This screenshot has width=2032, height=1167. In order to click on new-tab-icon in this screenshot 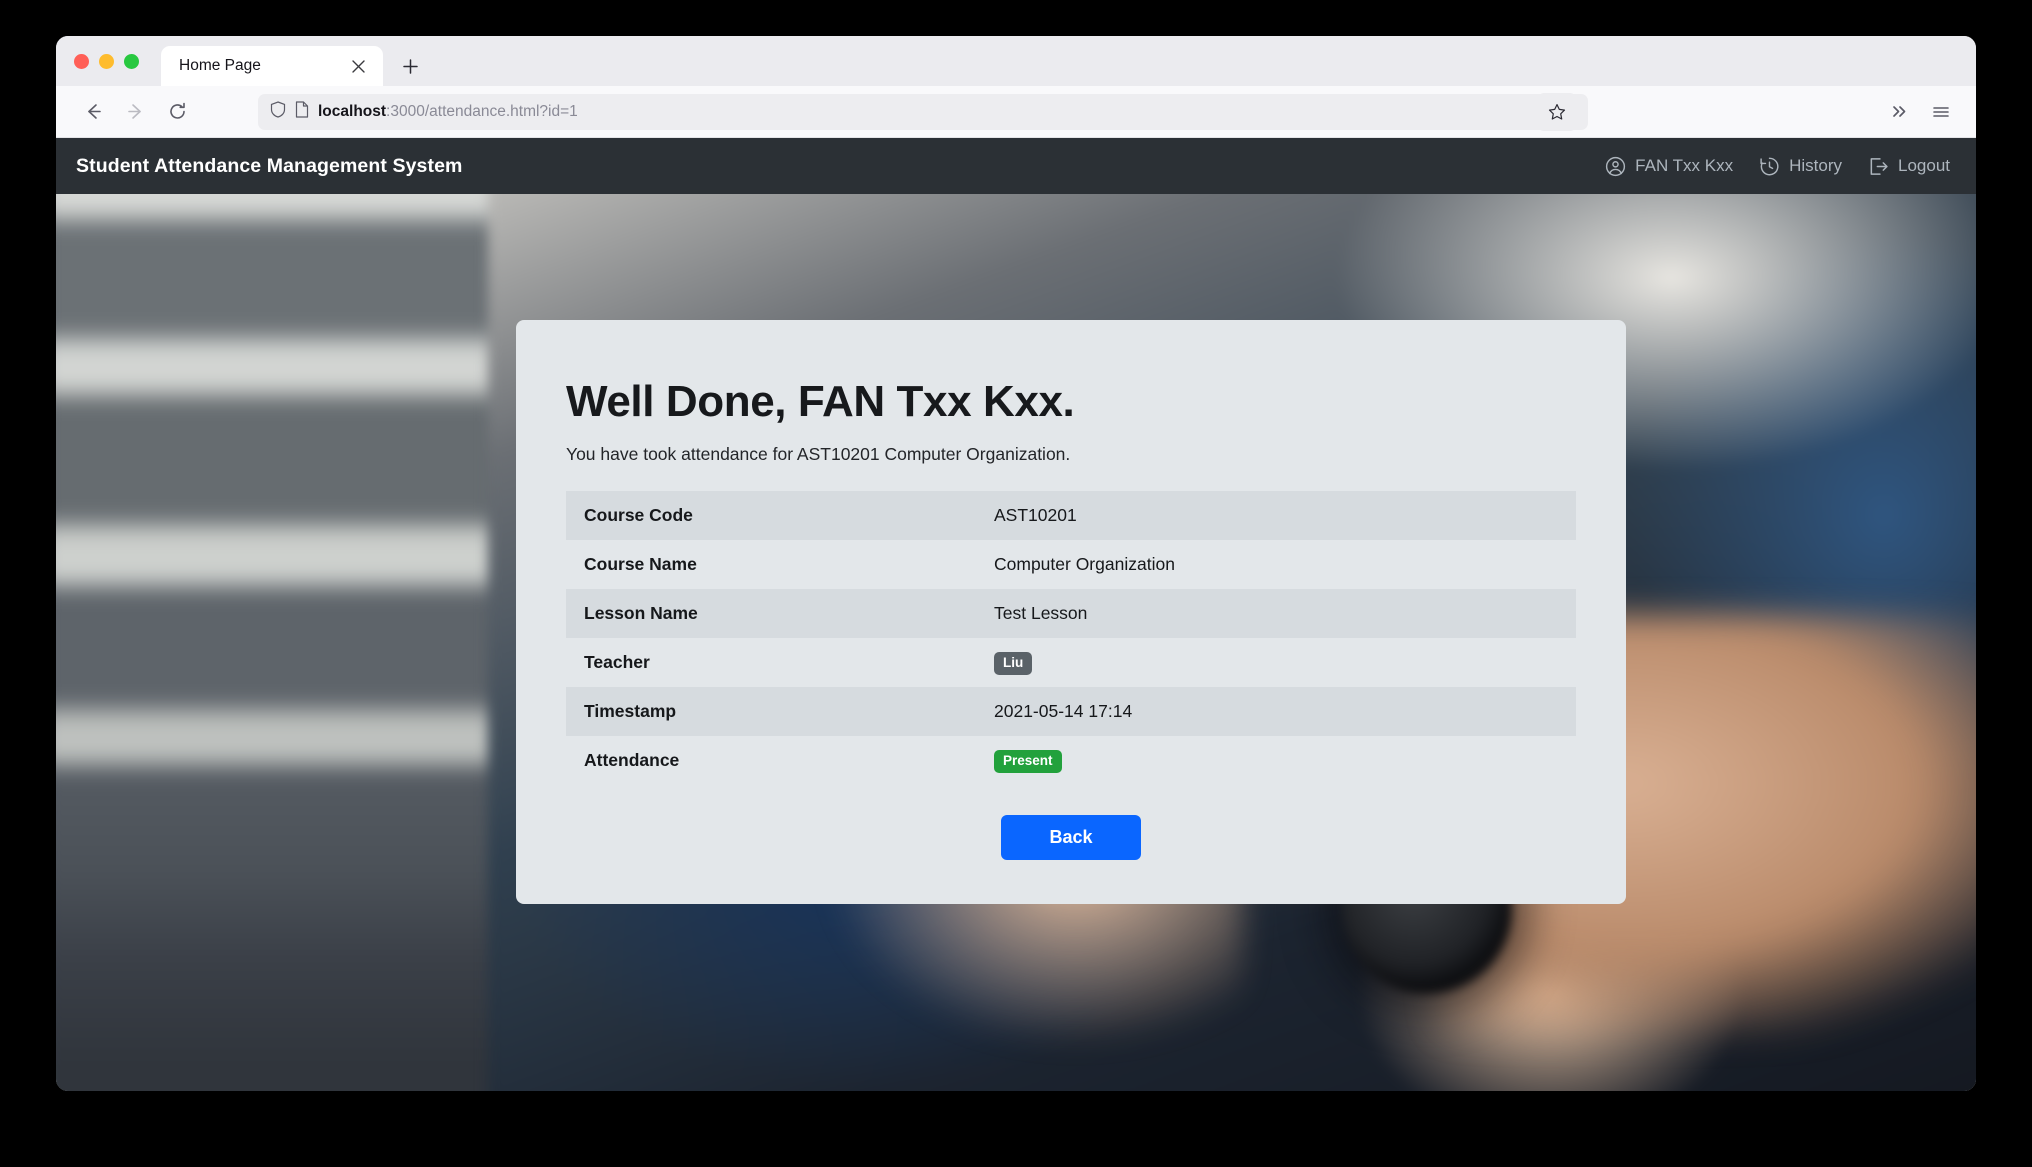, I will do `click(410, 66)`.